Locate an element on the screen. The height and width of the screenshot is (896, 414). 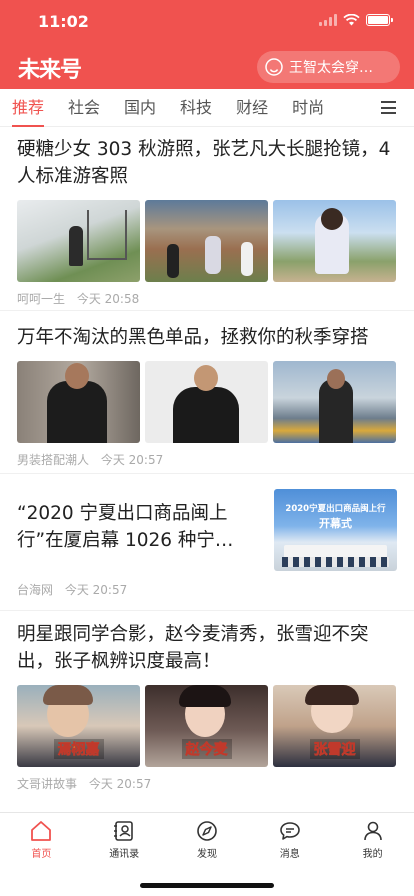
article-image: 张雪迎 is located at coordinates (334, 726).